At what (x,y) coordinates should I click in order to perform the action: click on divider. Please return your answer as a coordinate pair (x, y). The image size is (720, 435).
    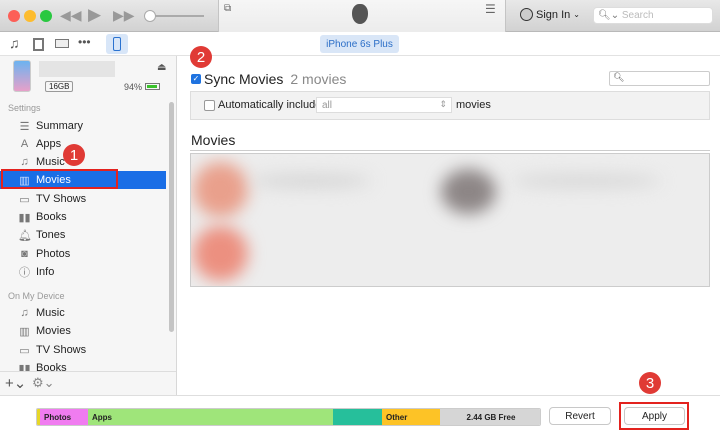
    Looking at the image, I should click on (450, 150).